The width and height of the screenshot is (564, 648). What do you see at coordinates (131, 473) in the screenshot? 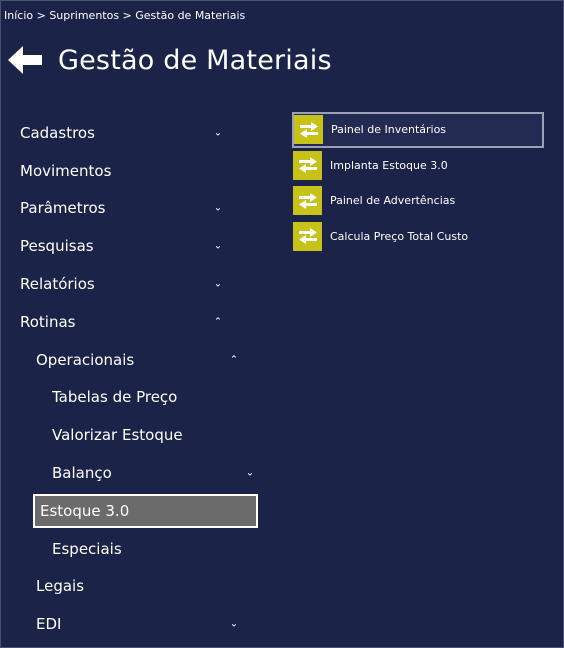
I see `sidebar-item-balanco: Balanço ⌄` at bounding box center [131, 473].